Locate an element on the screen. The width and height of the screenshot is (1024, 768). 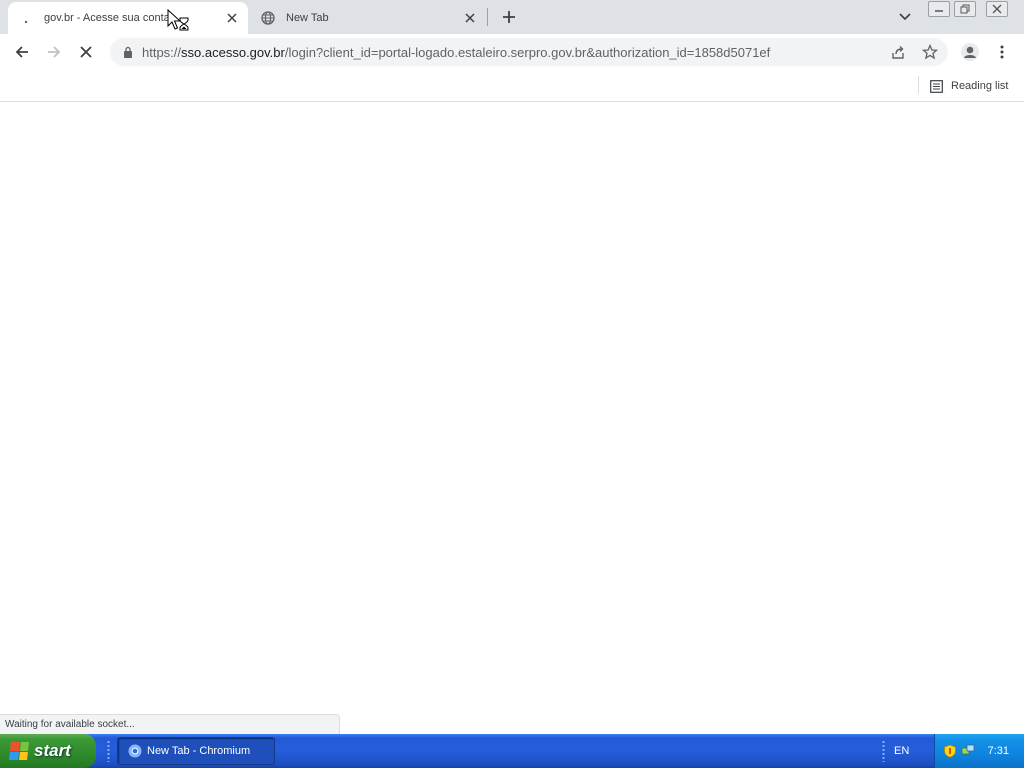
system-tray: 7:31 is located at coordinates (979, 751).